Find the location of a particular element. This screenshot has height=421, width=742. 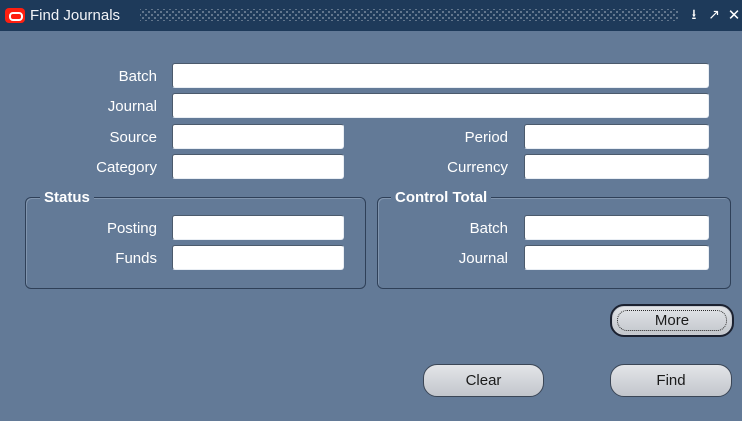

title-bar: Find Journals ⭳ ↗ ✕ is located at coordinates (371, 15).